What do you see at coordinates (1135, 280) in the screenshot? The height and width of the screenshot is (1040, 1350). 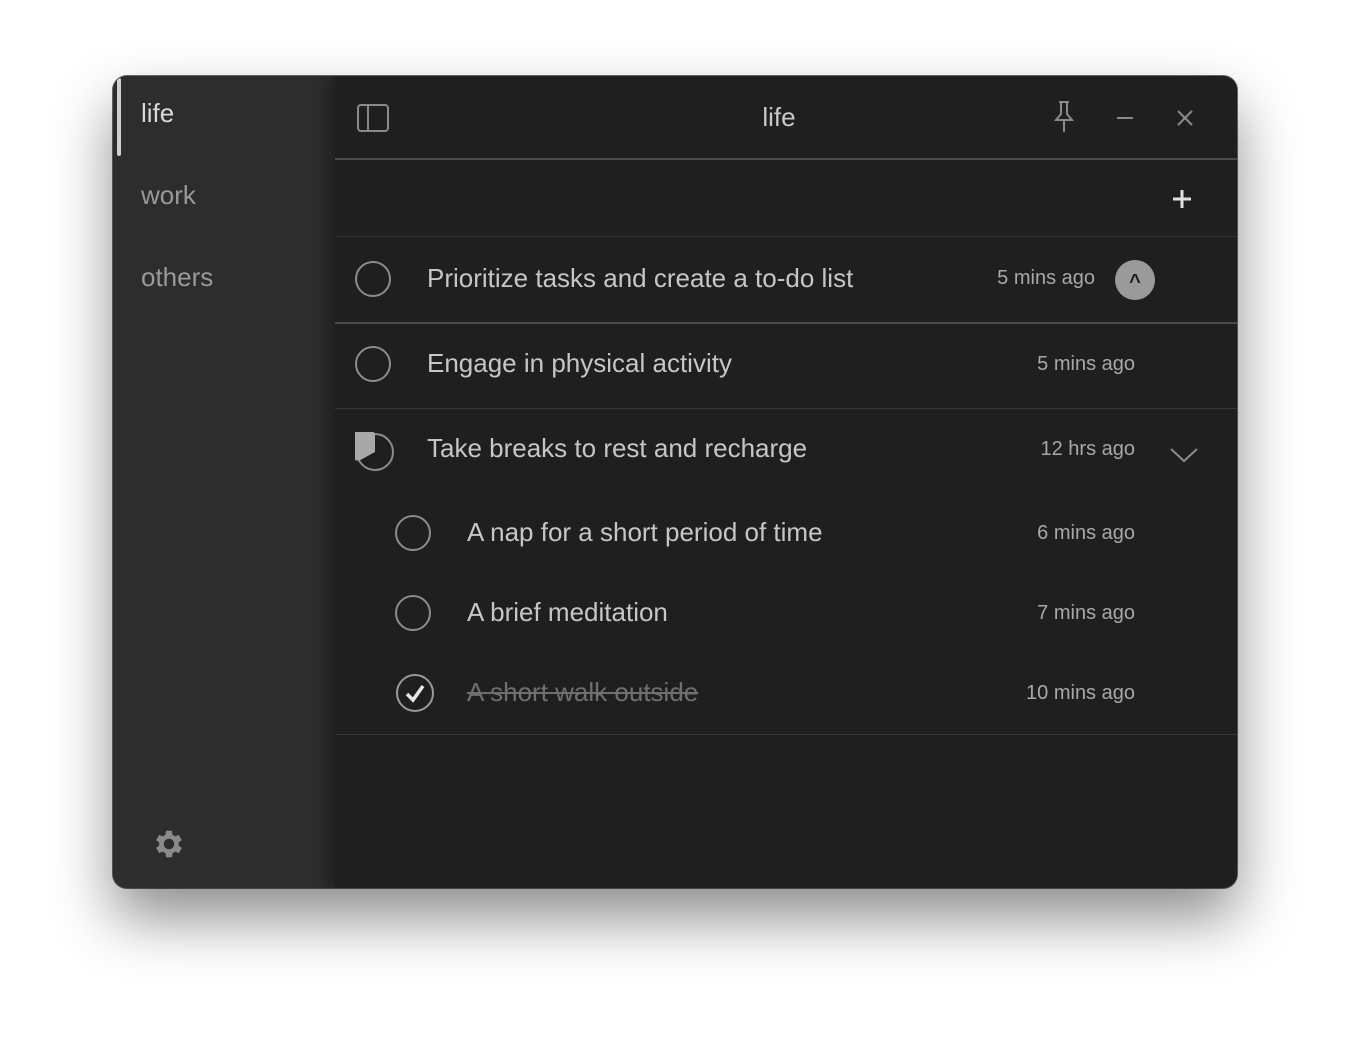 I see `collapse-button: ^` at bounding box center [1135, 280].